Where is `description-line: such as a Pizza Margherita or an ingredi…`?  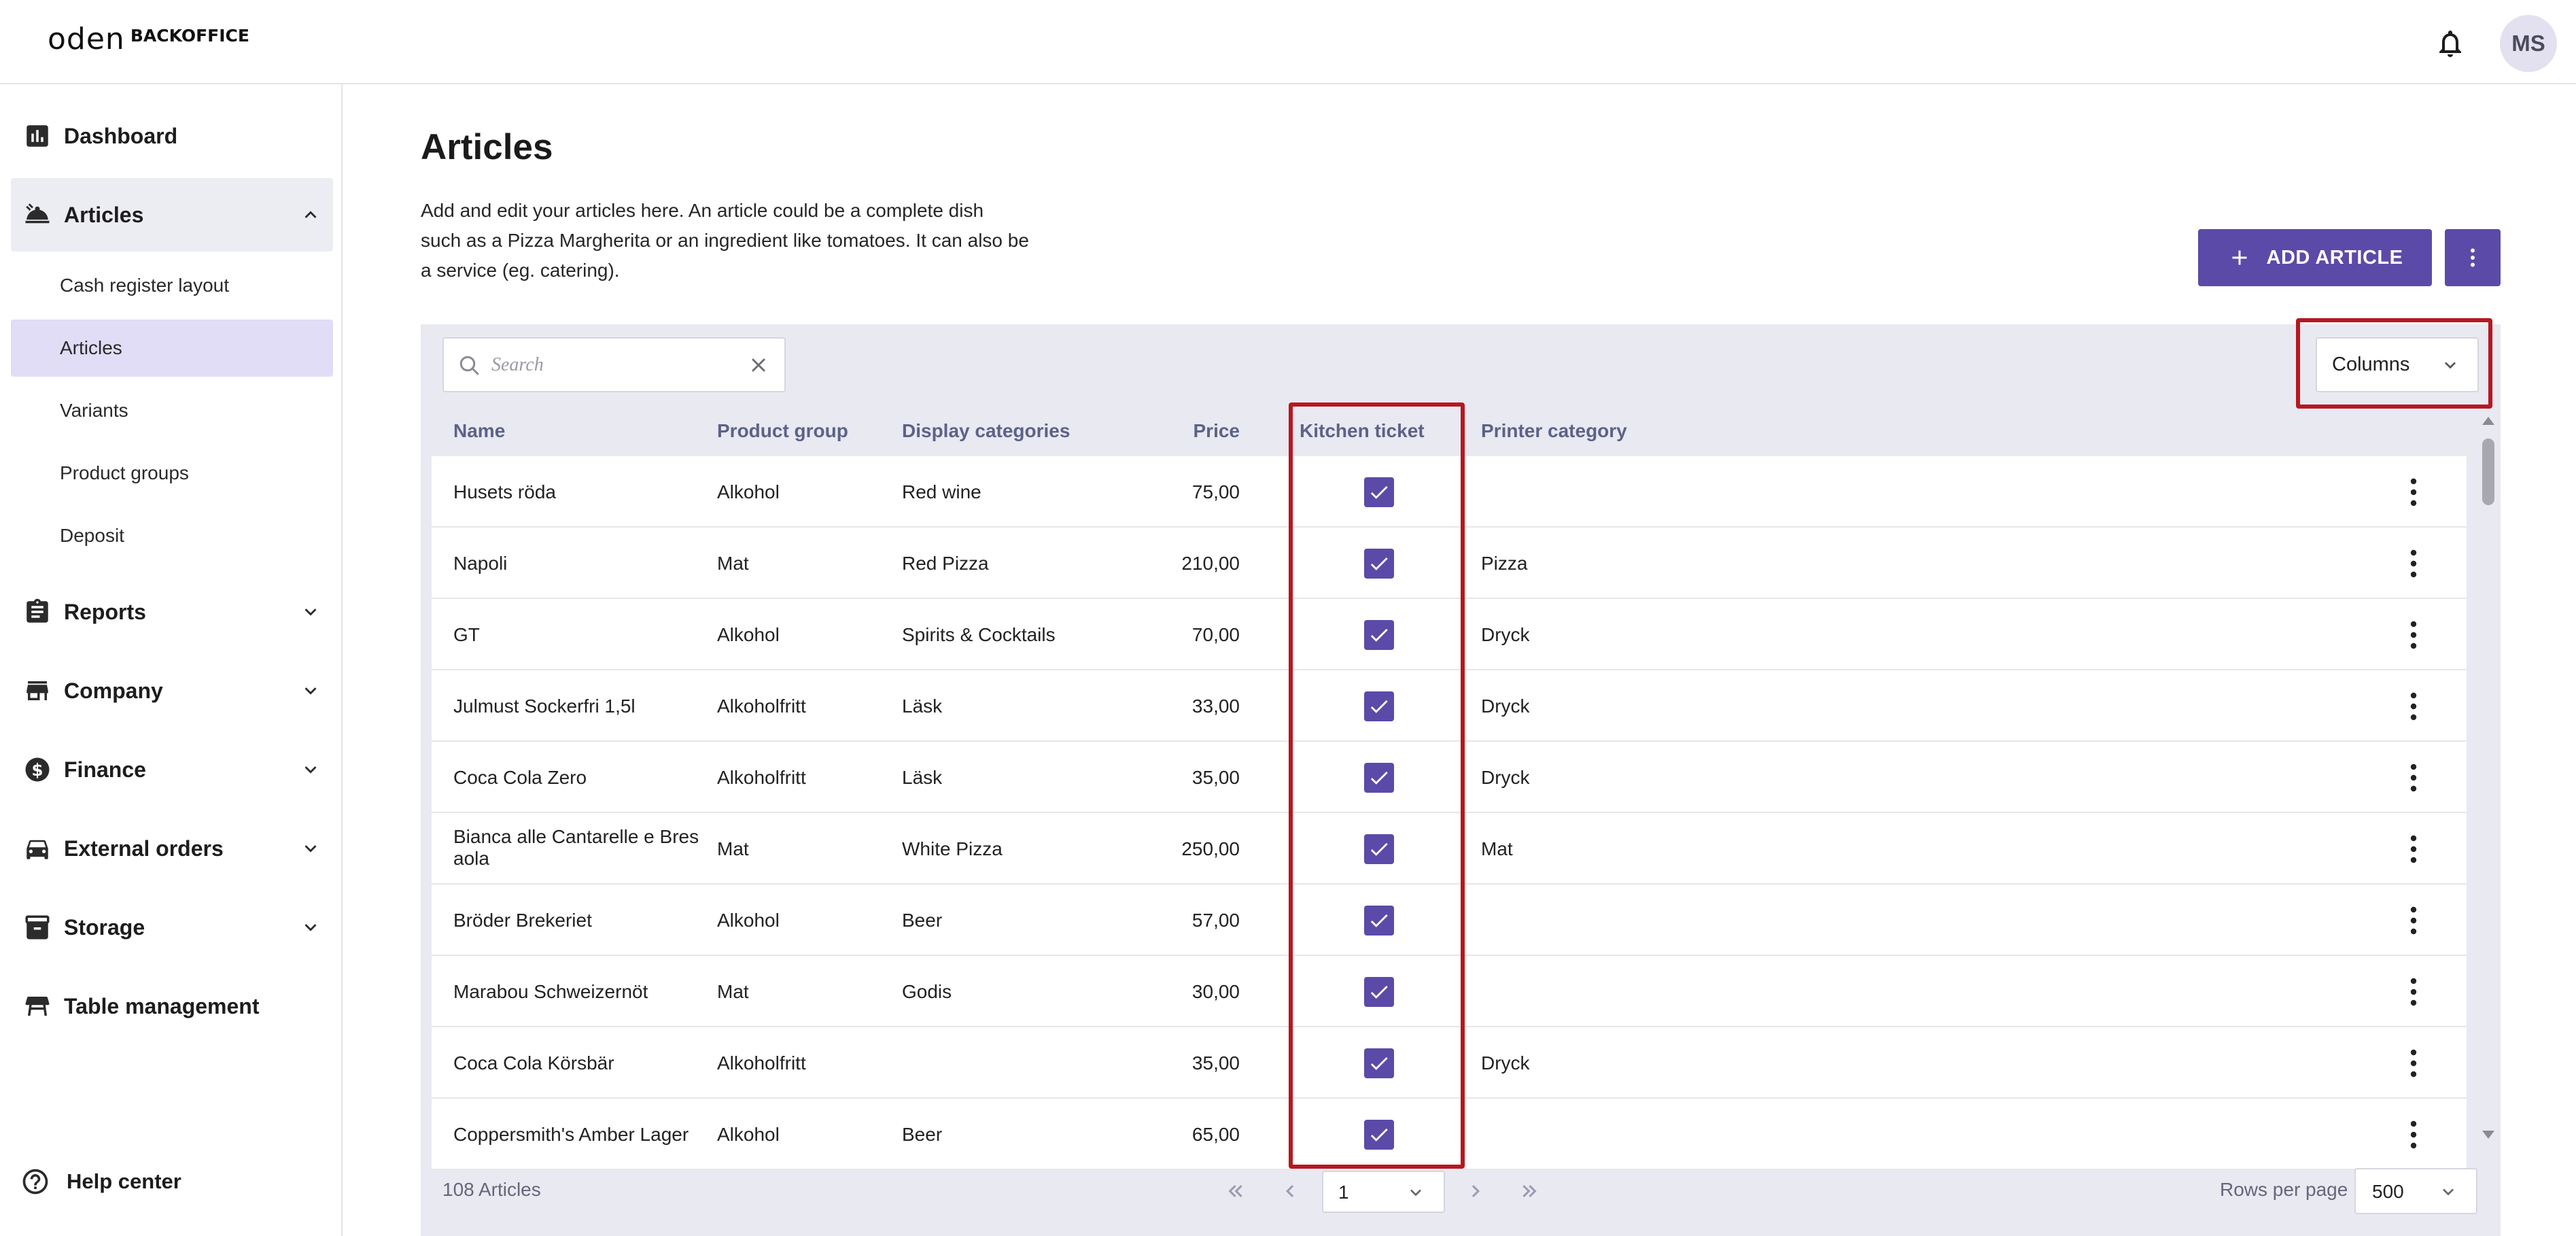
description-line: such as a Pizza Margherita or an ingredi… is located at coordinates (725, 240).